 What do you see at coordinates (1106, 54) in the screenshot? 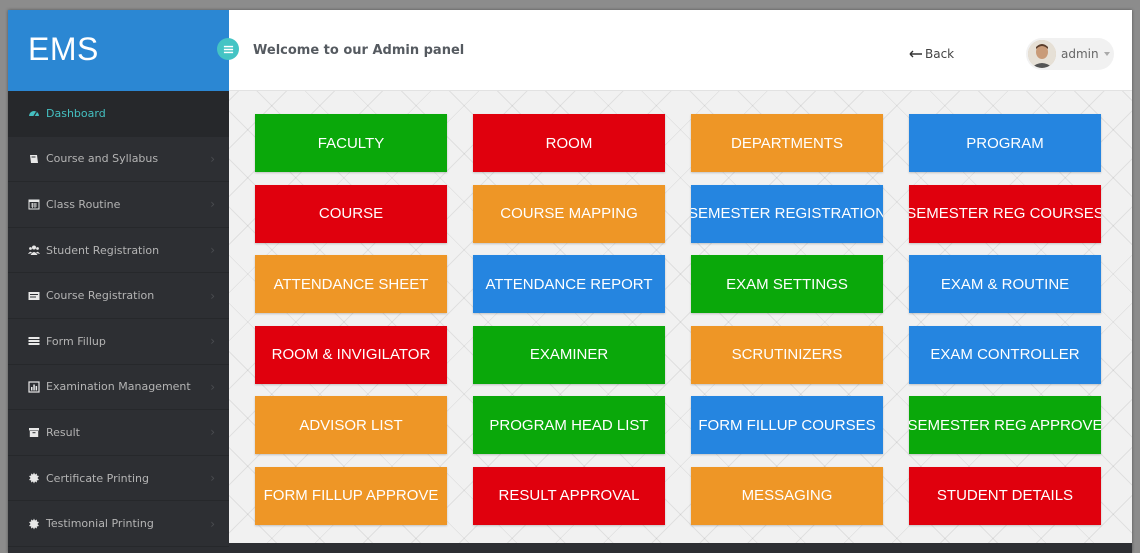
I see `chevron-down-icon` at bounding box center [1106, 54].